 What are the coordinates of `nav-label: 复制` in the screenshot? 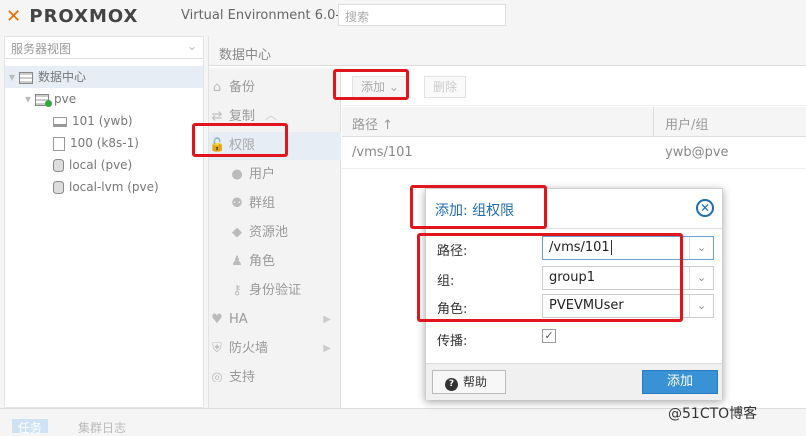 It's located at (242, 116).